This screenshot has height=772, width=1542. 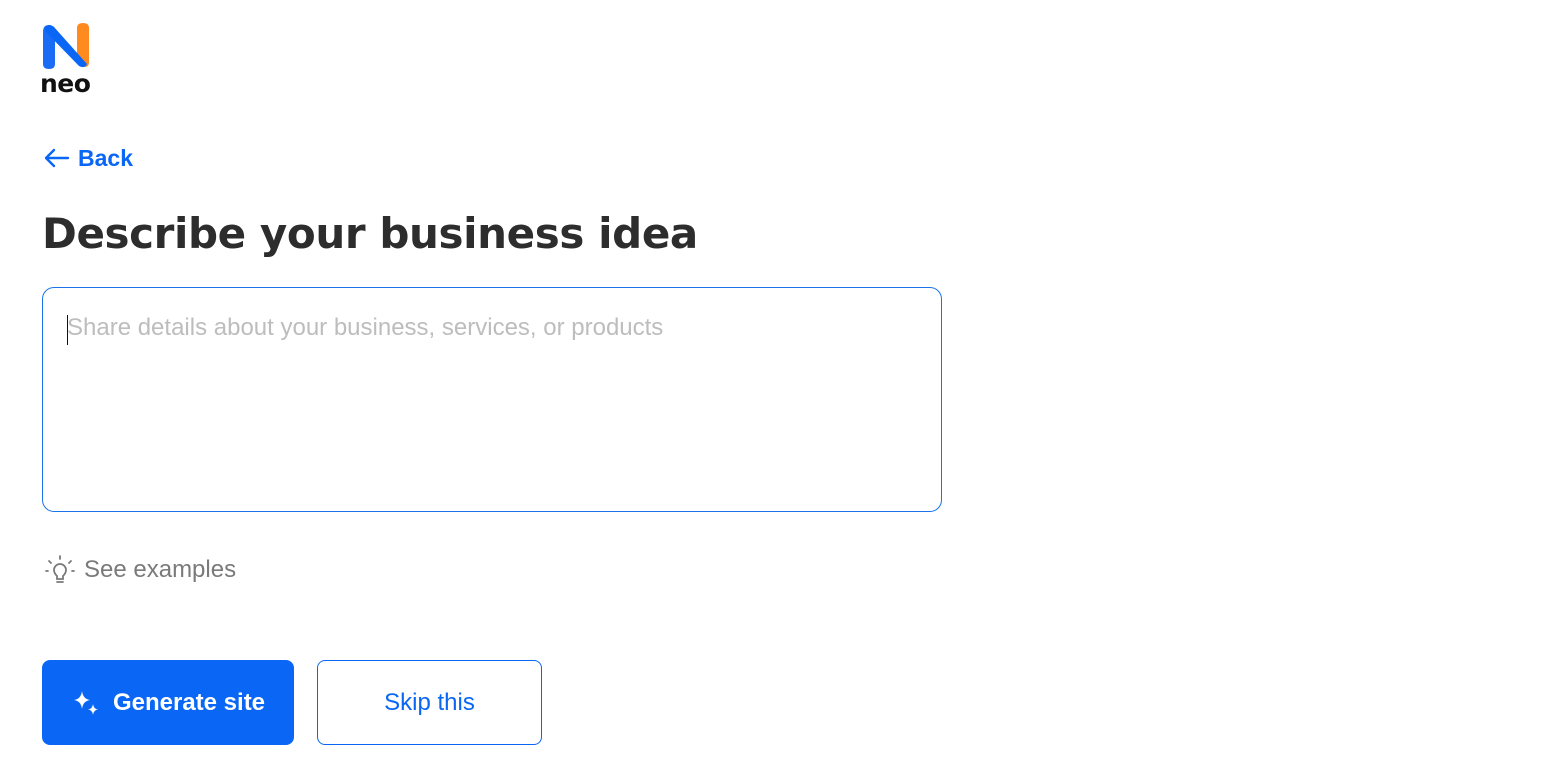 What do you see at coordinates (85, 702) in the screenshot?
I see `sparkles-icon` at bounding box center [85, 702].